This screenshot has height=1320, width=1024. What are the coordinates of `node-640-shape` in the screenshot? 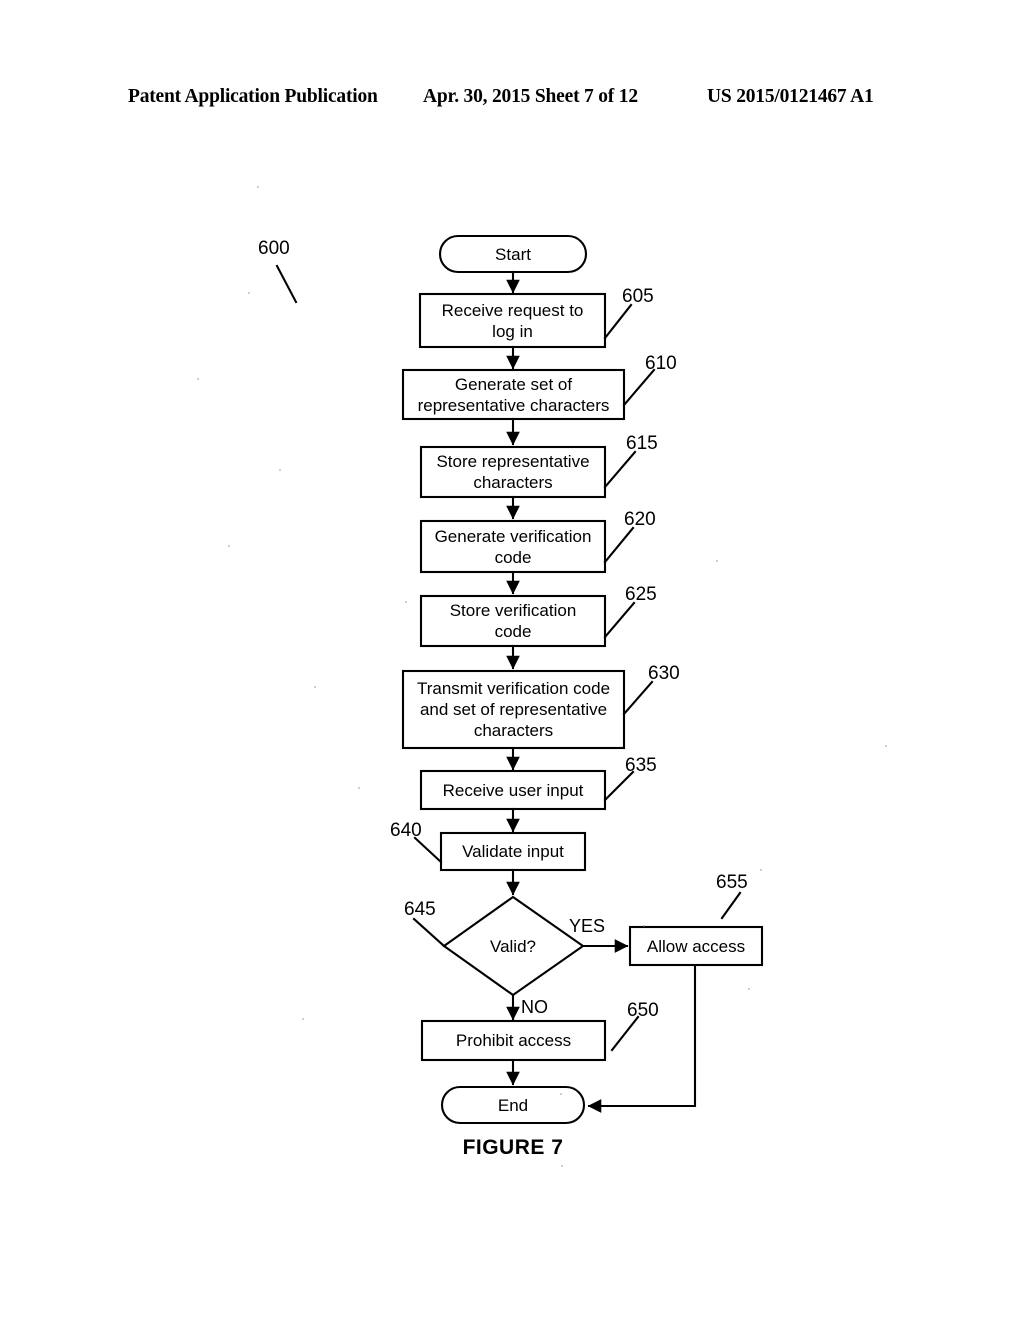 It's located at (513, 851).